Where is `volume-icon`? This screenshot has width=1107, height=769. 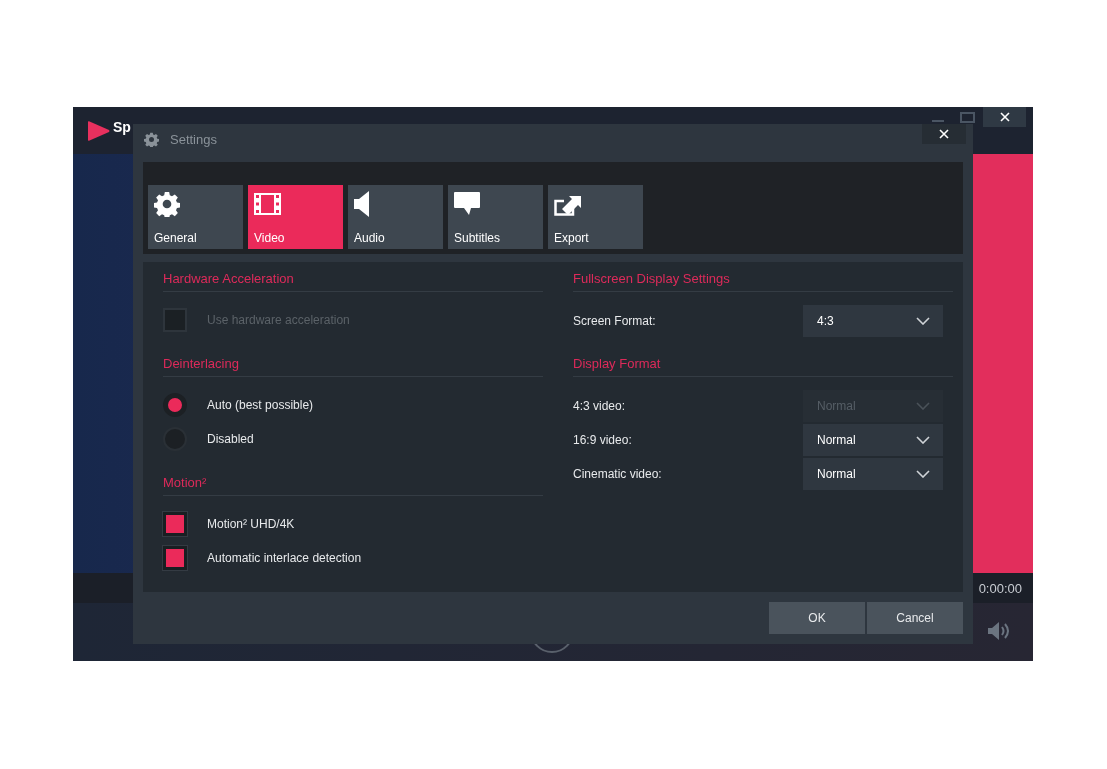
volume-icon is located at coordinates (999, 631).